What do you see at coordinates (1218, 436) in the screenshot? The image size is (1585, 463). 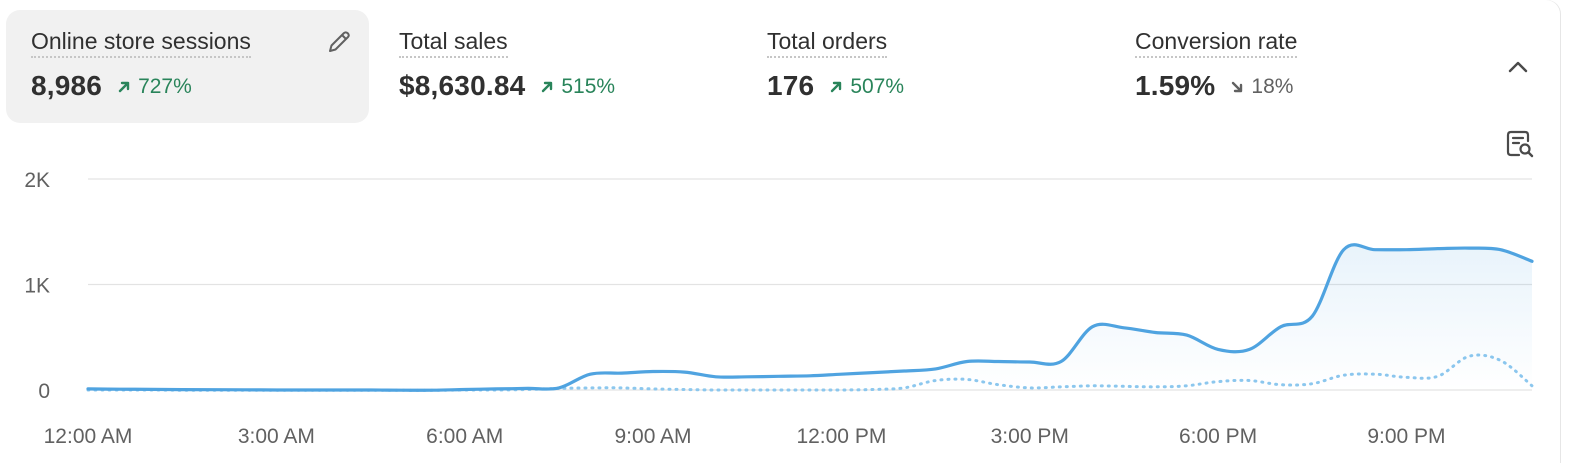 I see `x-tick-label: 6:00 PM` at bounding box center [1218, 436].